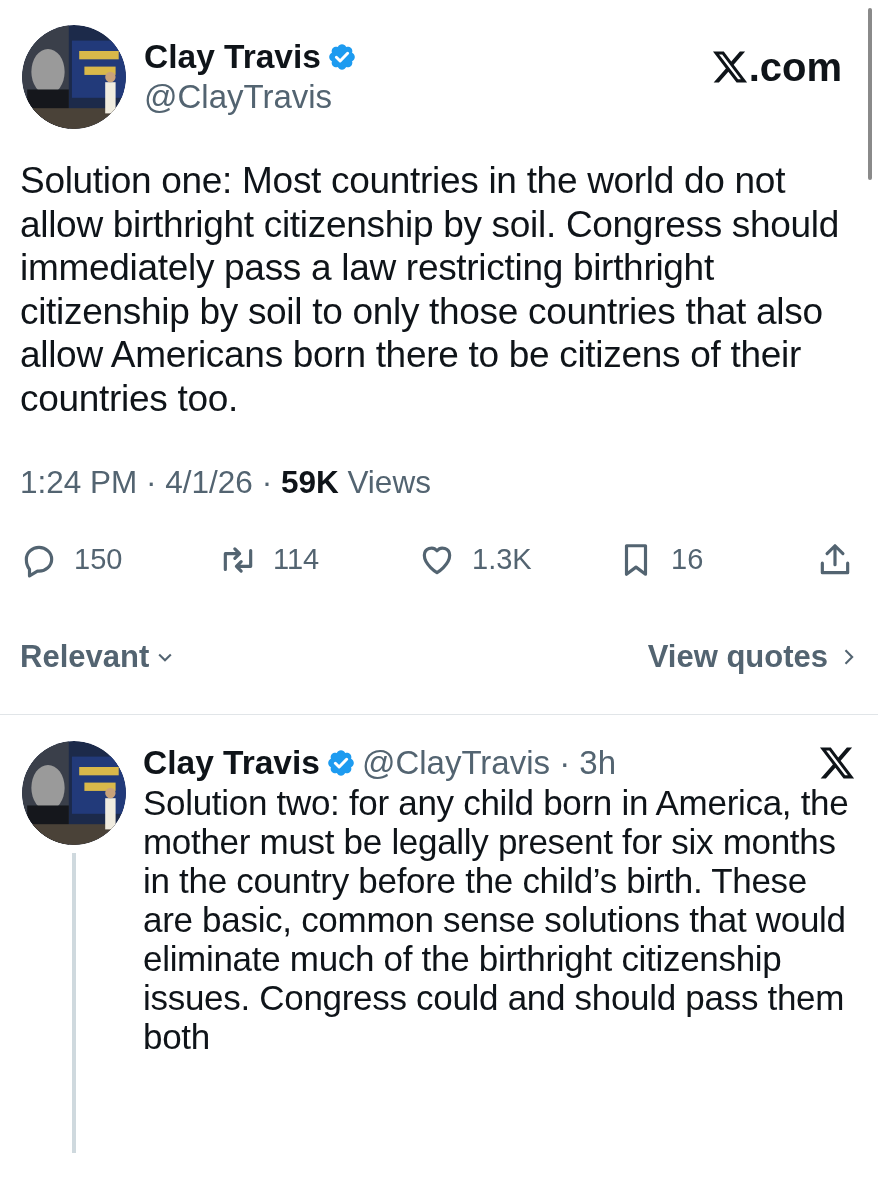 The height and width of the screenshot is (1200, 878). Describe the element at coordinates (795, 67) in the screenshot. I see `site-label: .com` at that location.